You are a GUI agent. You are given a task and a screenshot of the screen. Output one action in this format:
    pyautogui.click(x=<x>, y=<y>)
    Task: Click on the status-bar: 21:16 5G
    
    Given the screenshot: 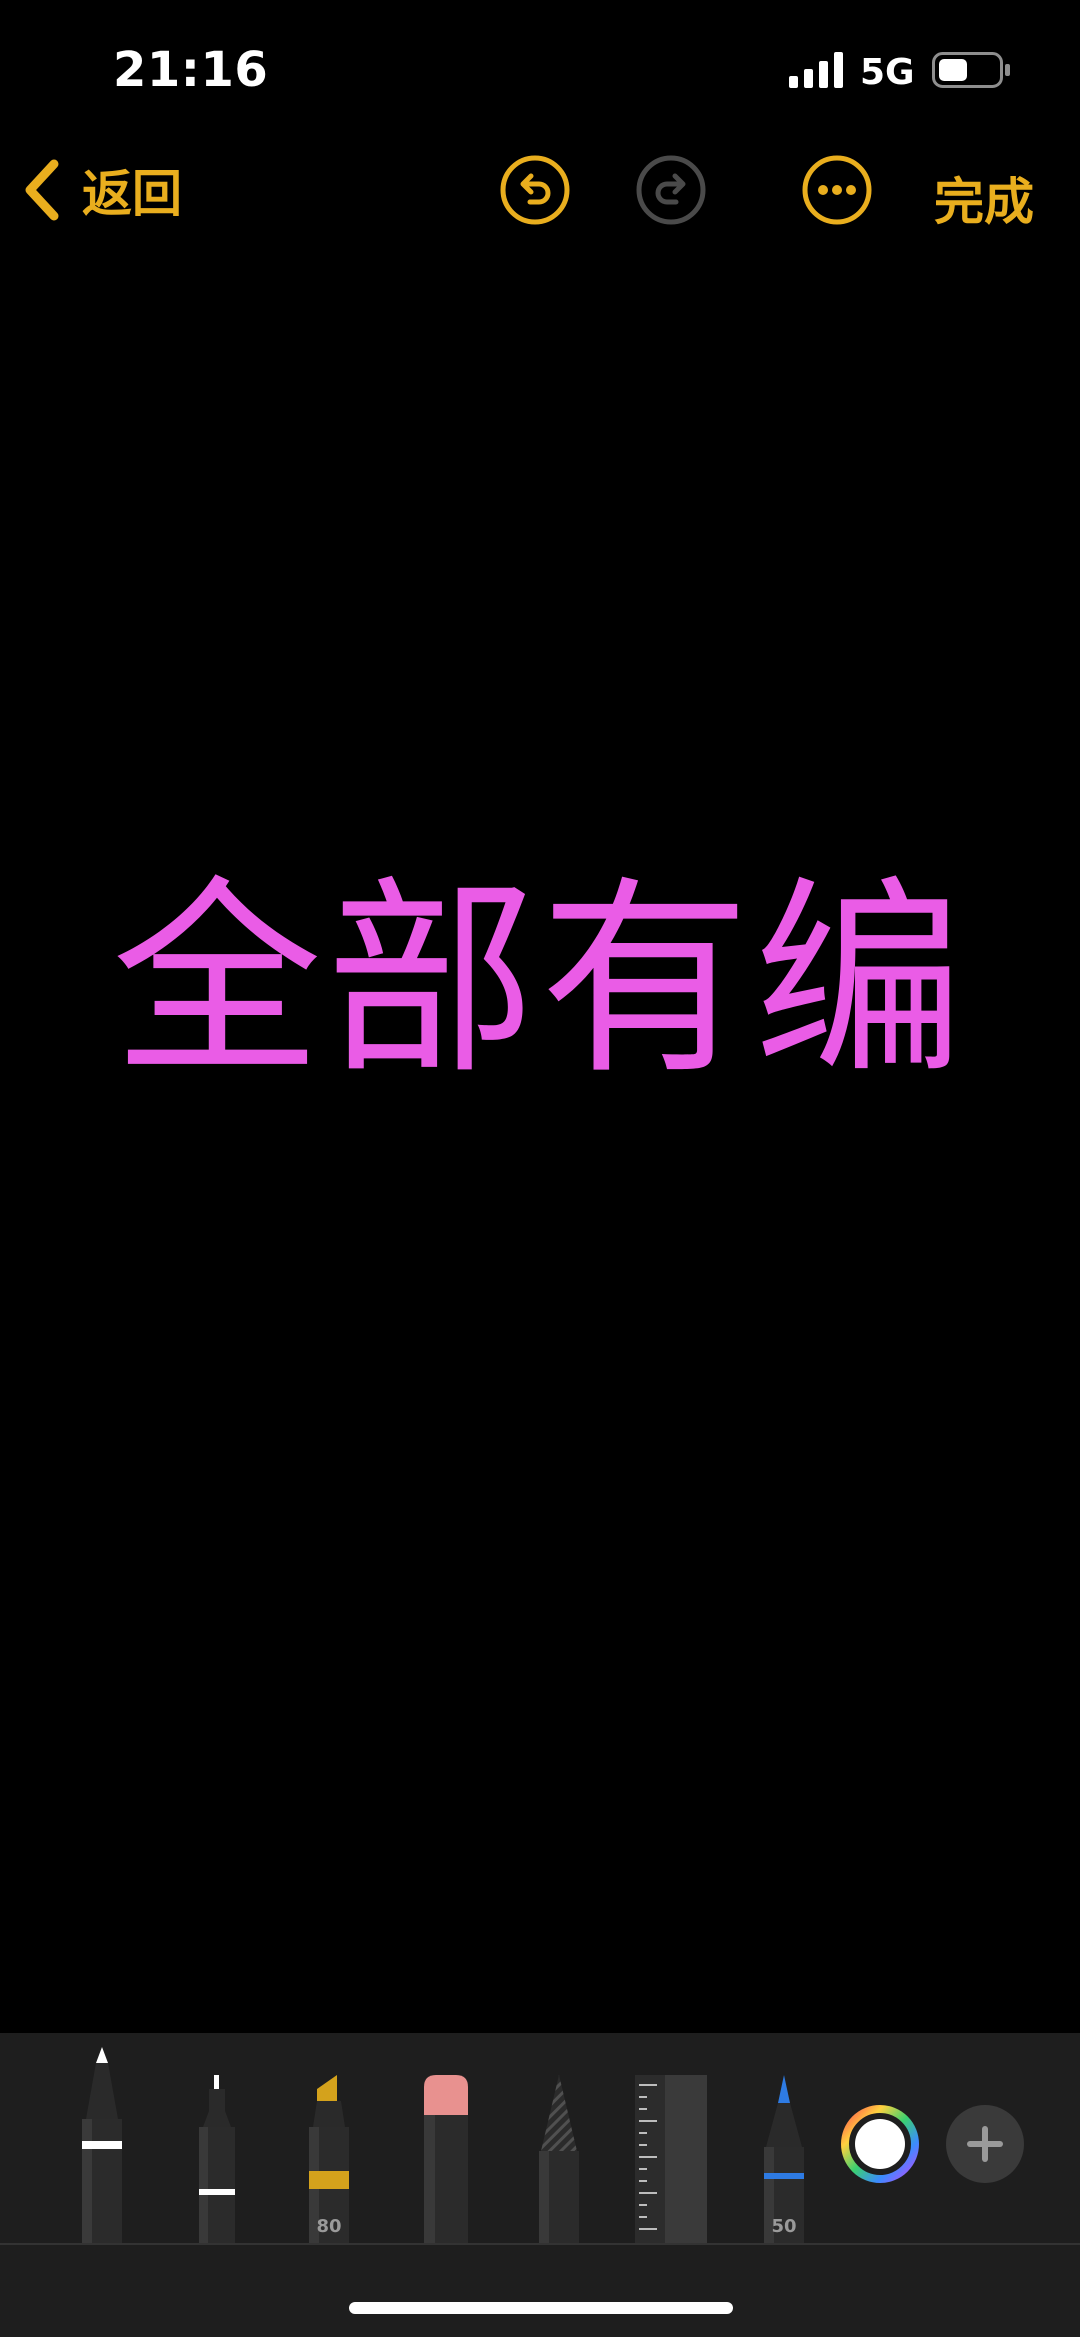 What is the action you would take?
    pyautogui.click(x=540, y=70)
    